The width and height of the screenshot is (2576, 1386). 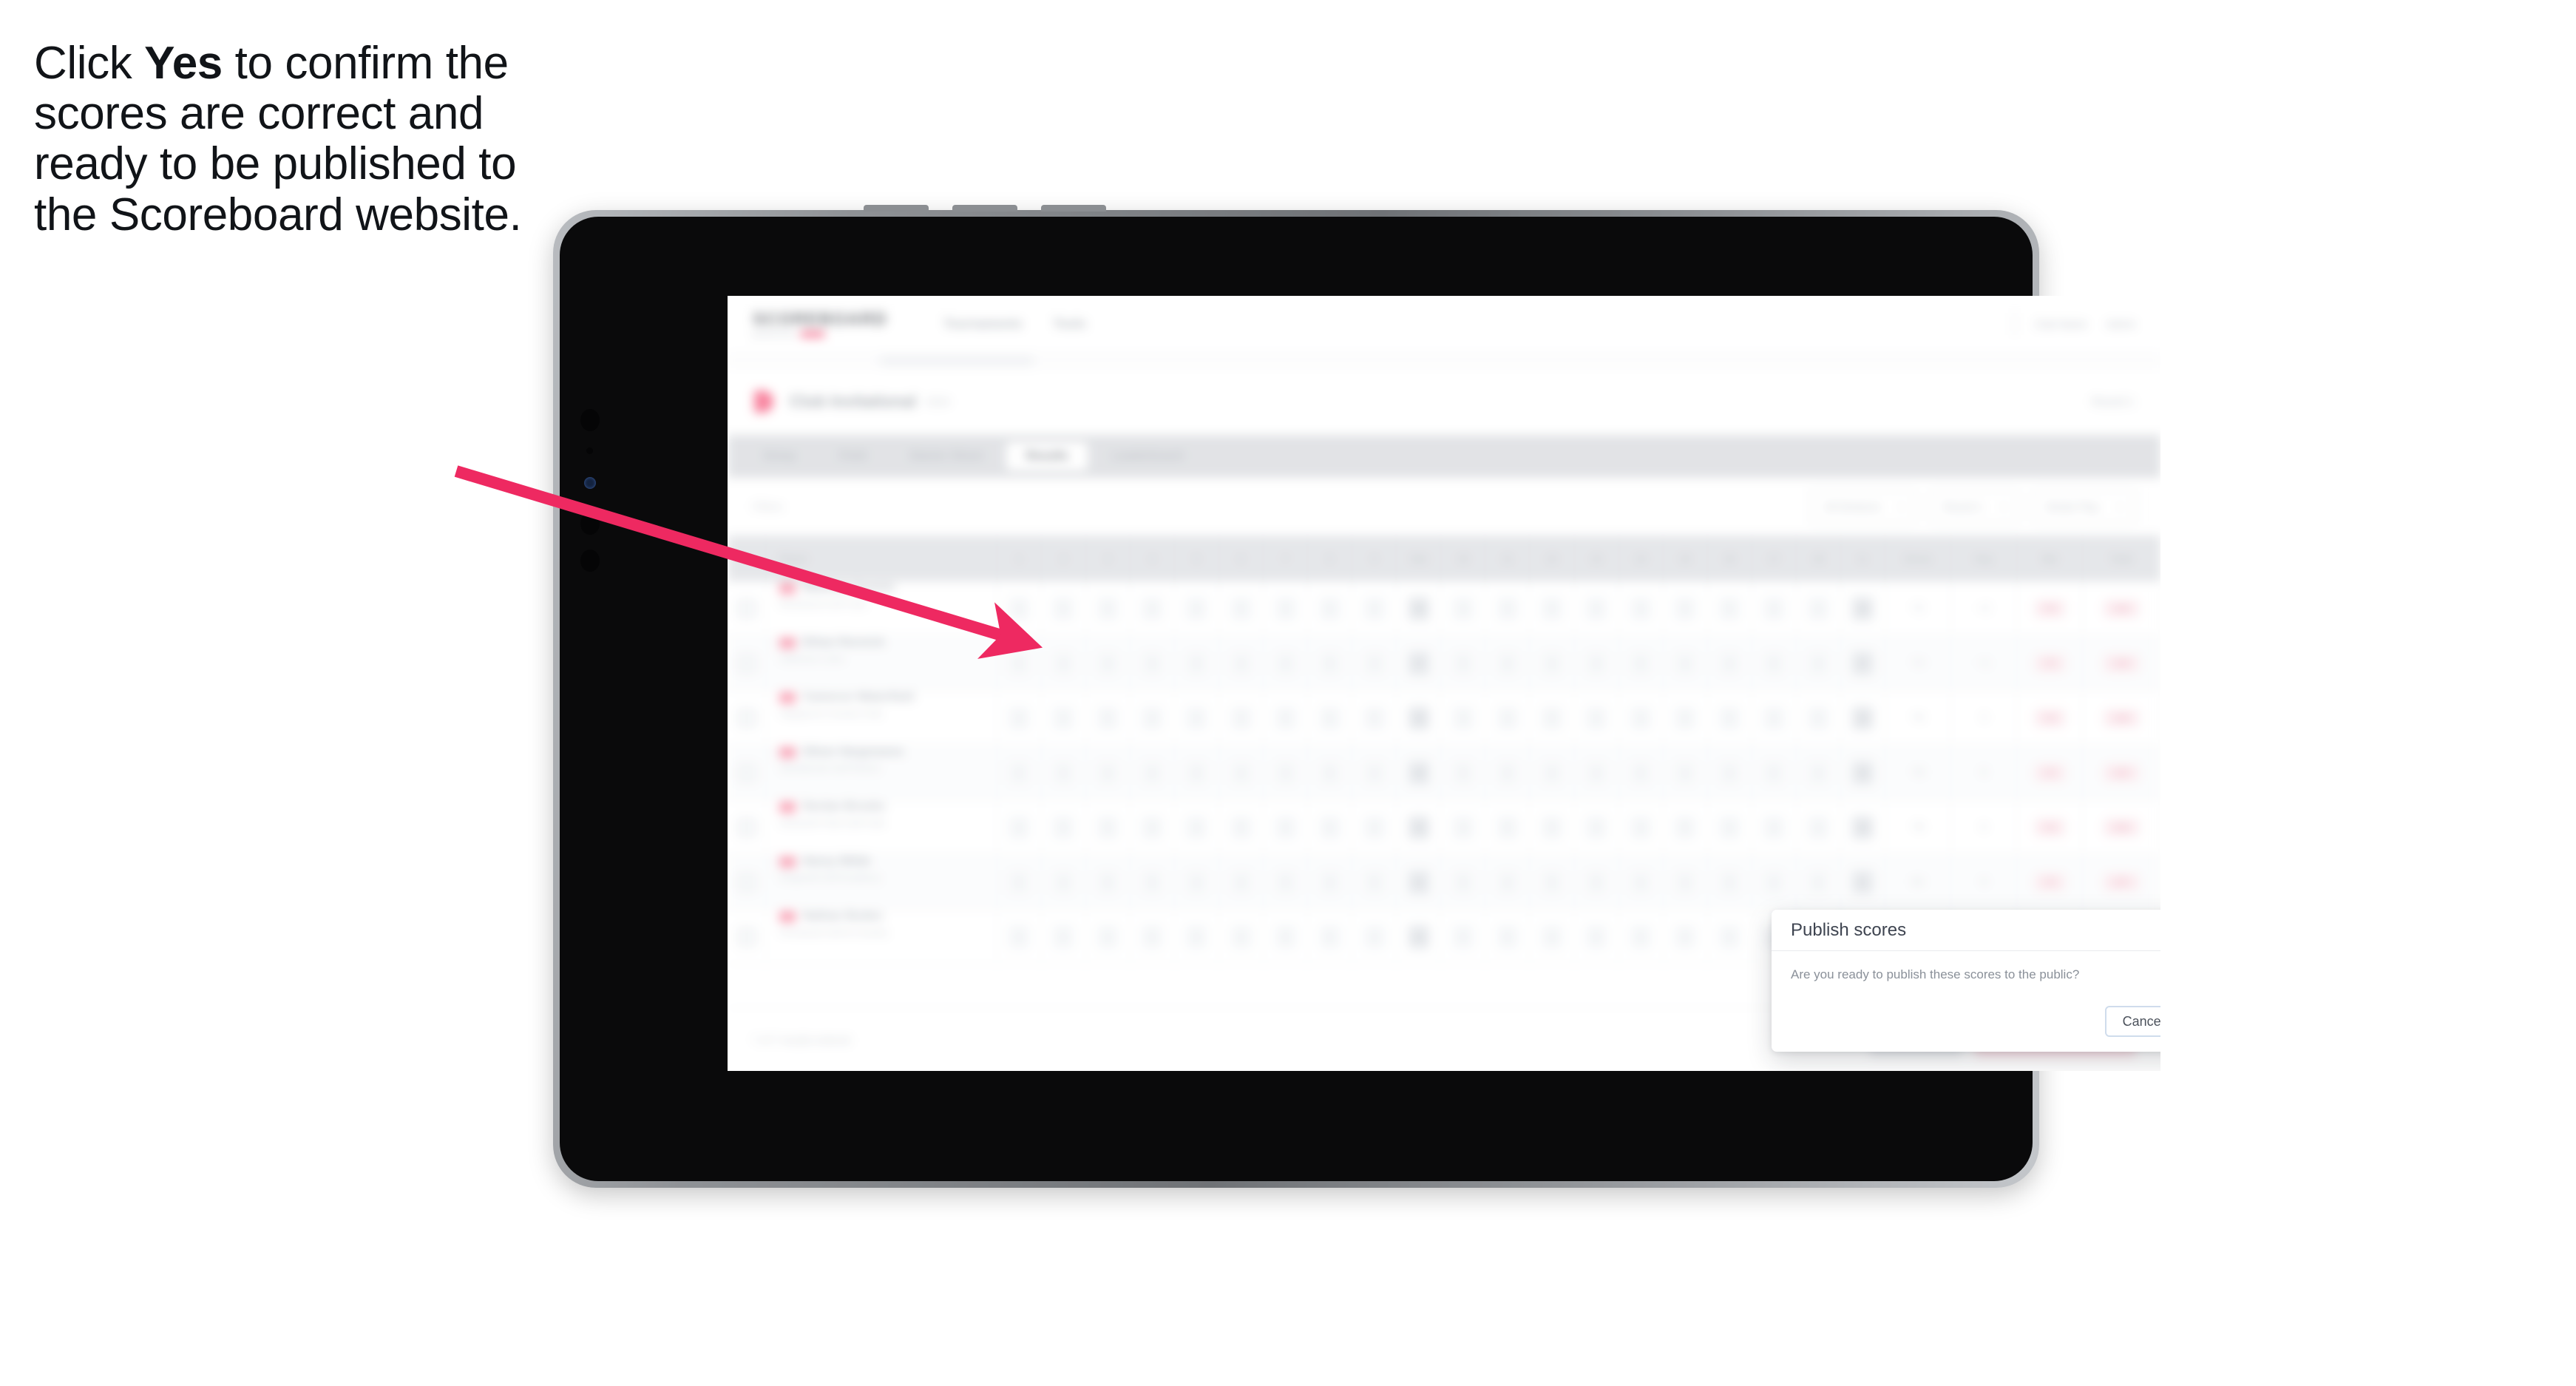 I want to click on cancel-button: Cancel, so click(x=2132, y=1021).